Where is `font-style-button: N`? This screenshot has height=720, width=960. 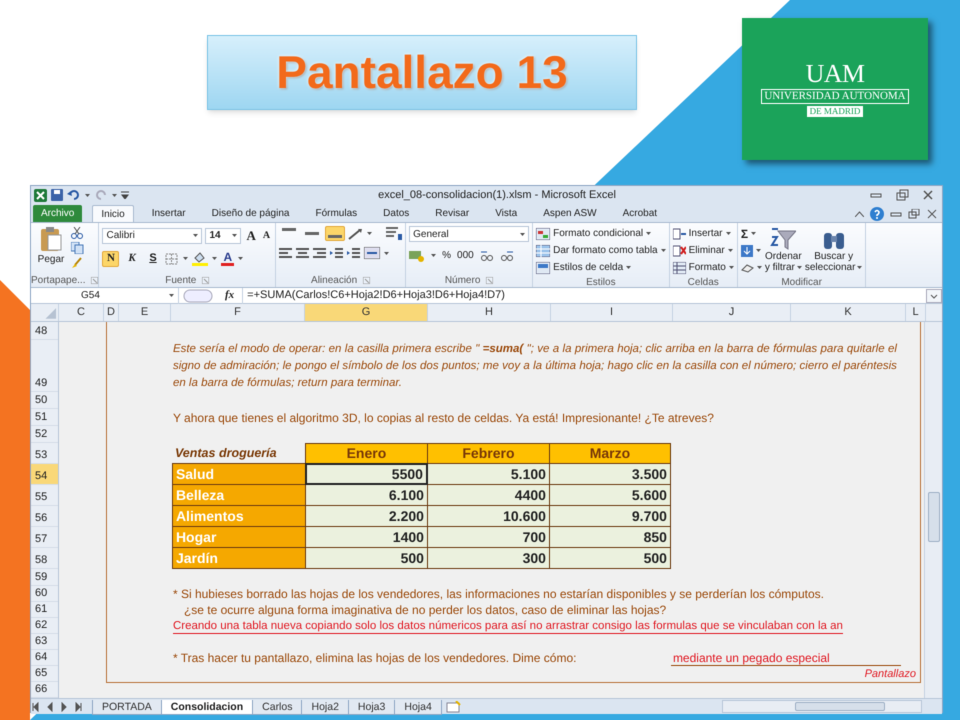
font-style-button: N is located at coordinates (111, 258).